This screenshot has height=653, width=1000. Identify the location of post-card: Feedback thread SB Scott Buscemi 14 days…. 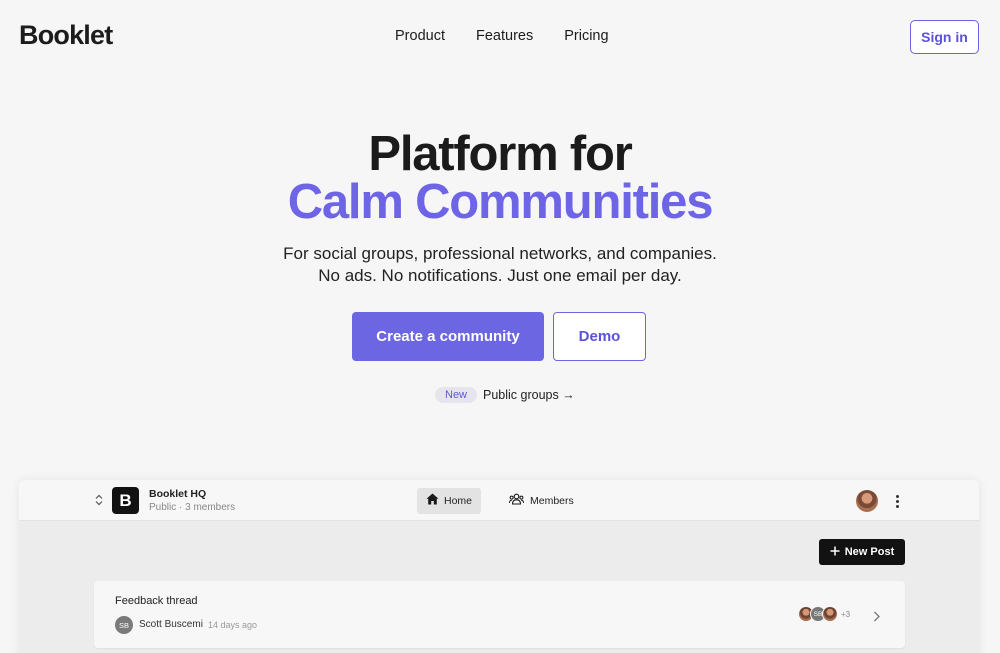
(499, 614).